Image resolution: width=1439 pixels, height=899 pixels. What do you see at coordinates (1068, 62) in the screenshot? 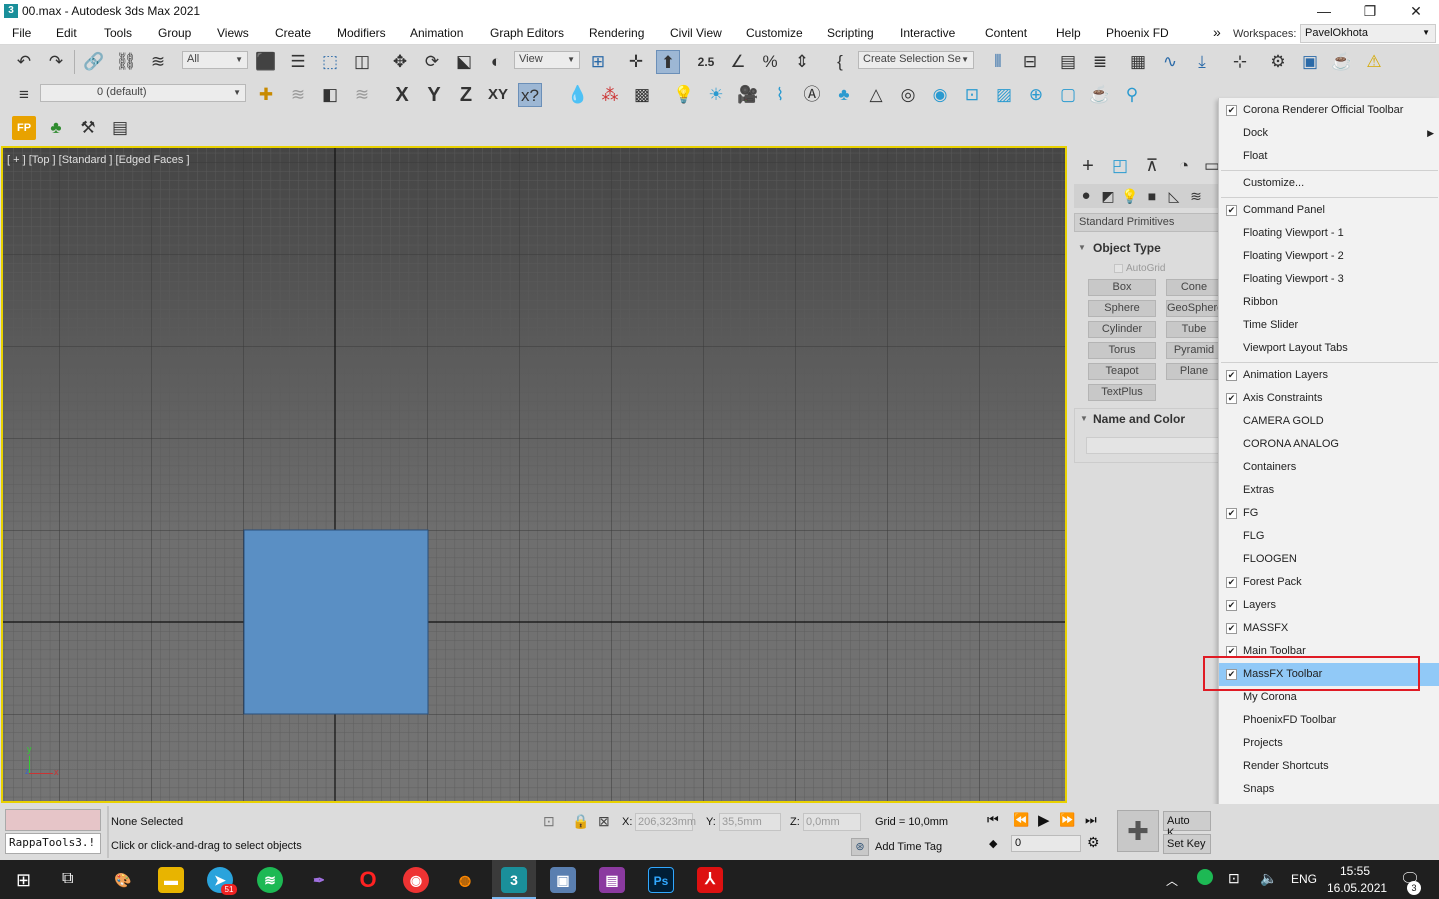
I see `scene-explorer-icon: ▤` at bounding box center [1068, 62].